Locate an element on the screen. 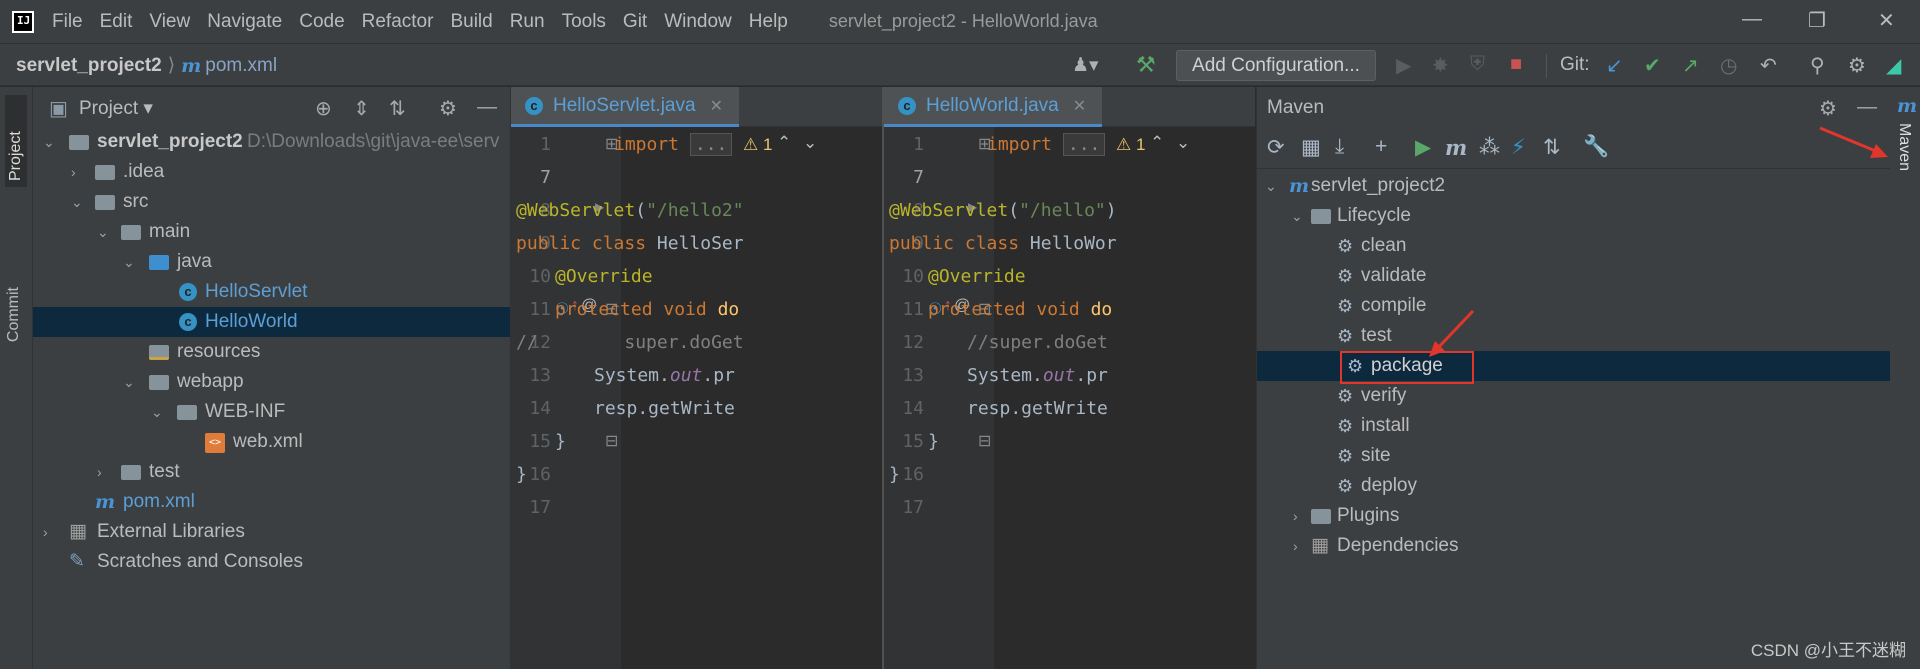  tree-node-helloworld: c HelloWorld is located at coordinates (271, 322).